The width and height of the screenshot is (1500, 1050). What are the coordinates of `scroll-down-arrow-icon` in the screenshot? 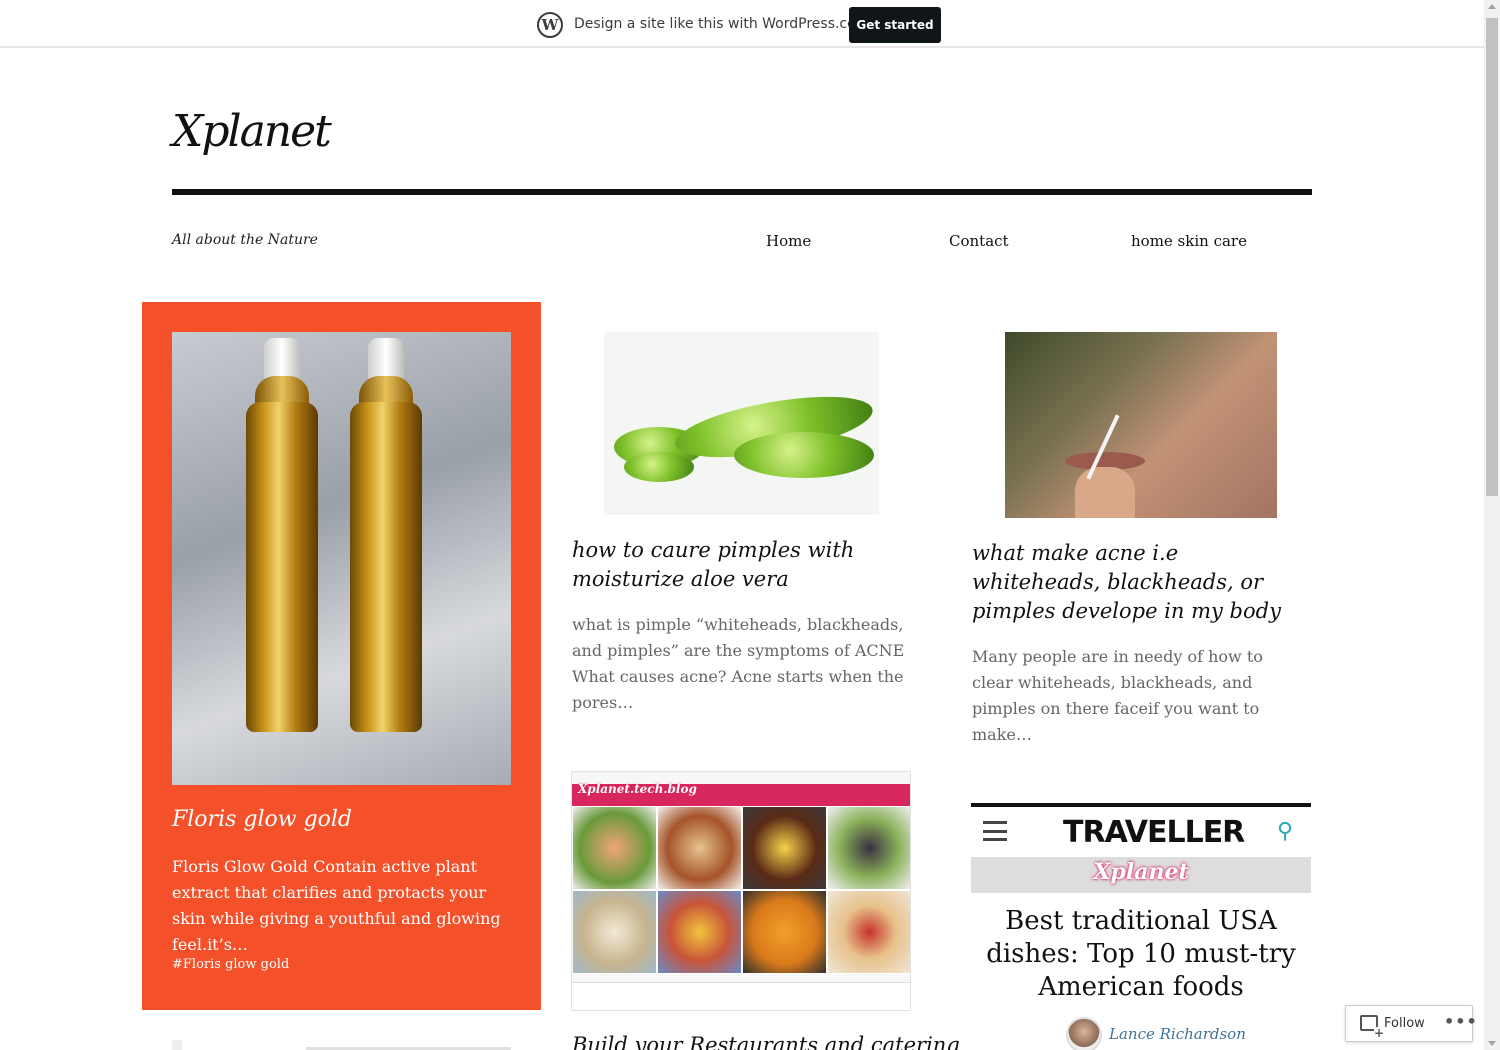 It's located at (1492, 1043).